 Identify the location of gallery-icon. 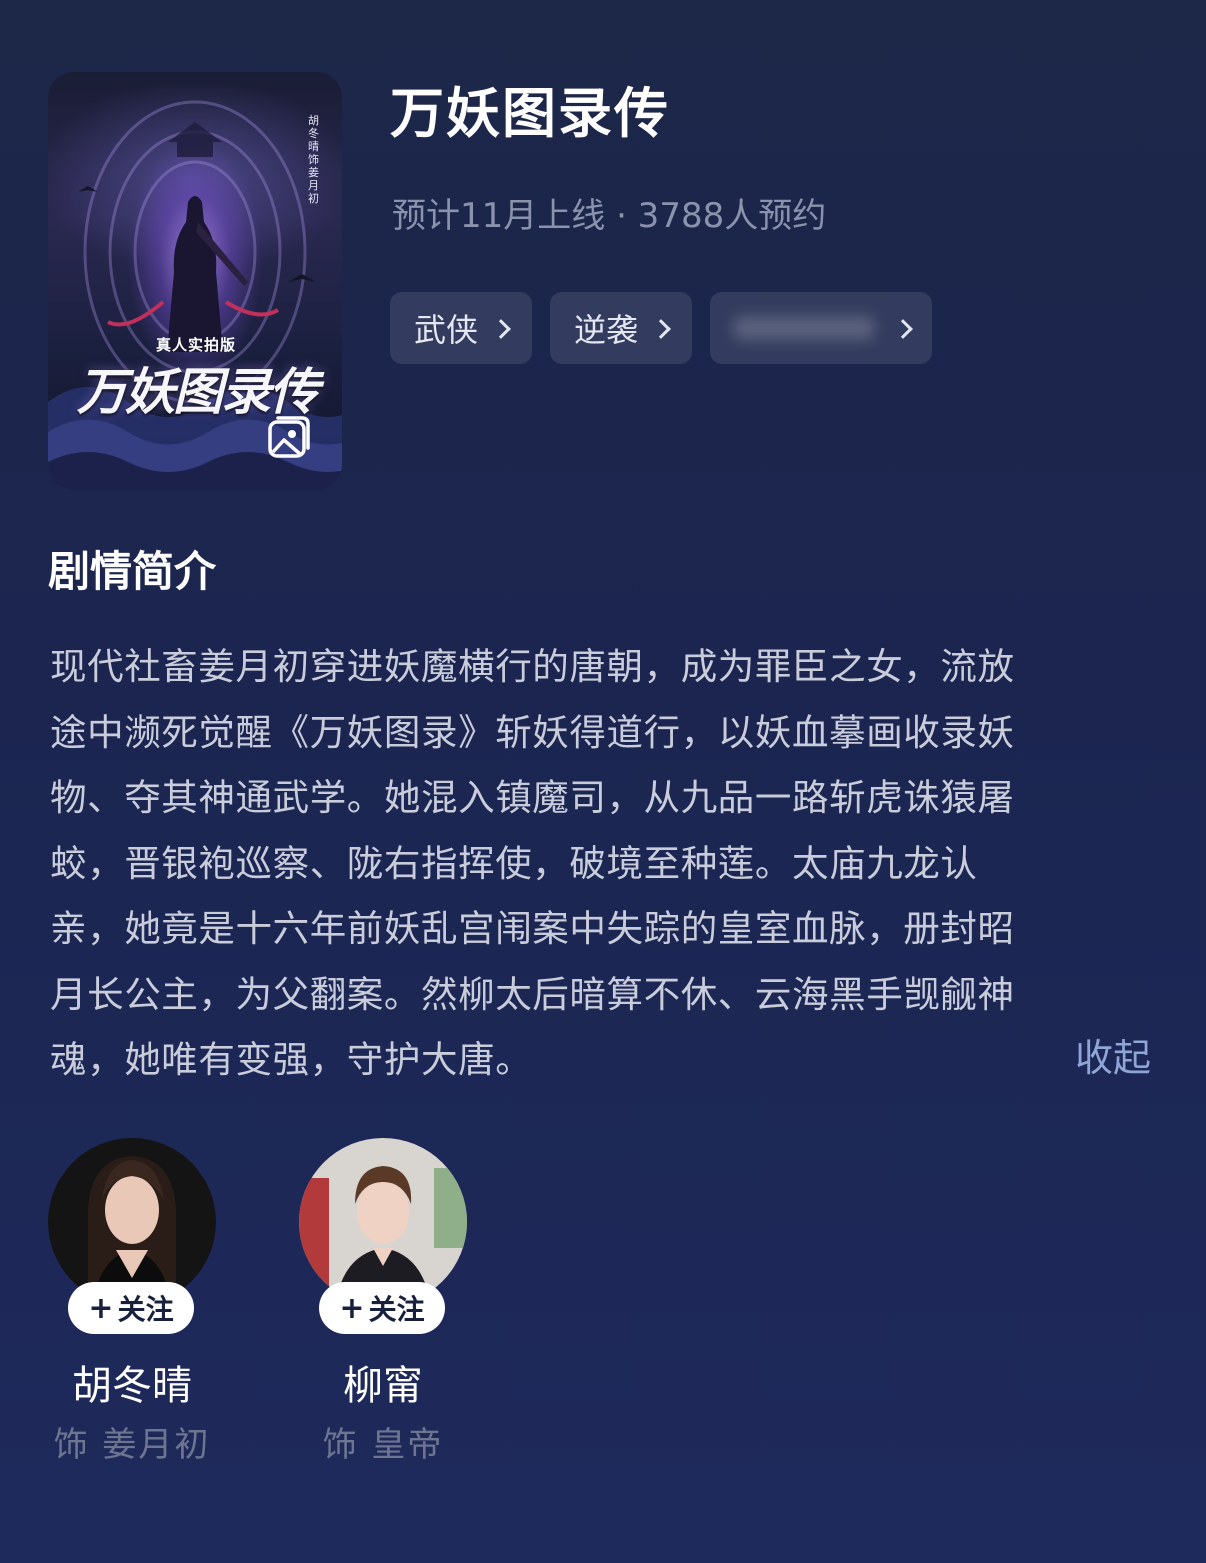
(288, 438).